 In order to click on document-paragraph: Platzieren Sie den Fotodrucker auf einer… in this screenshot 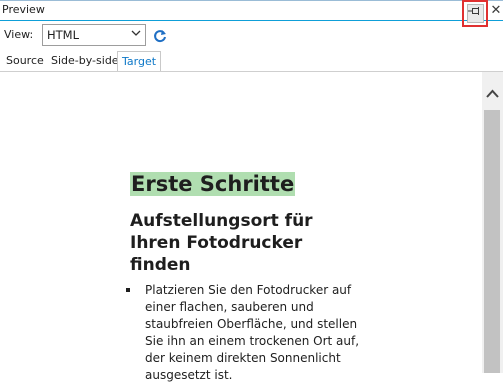, I will do `click(252, 332)`.